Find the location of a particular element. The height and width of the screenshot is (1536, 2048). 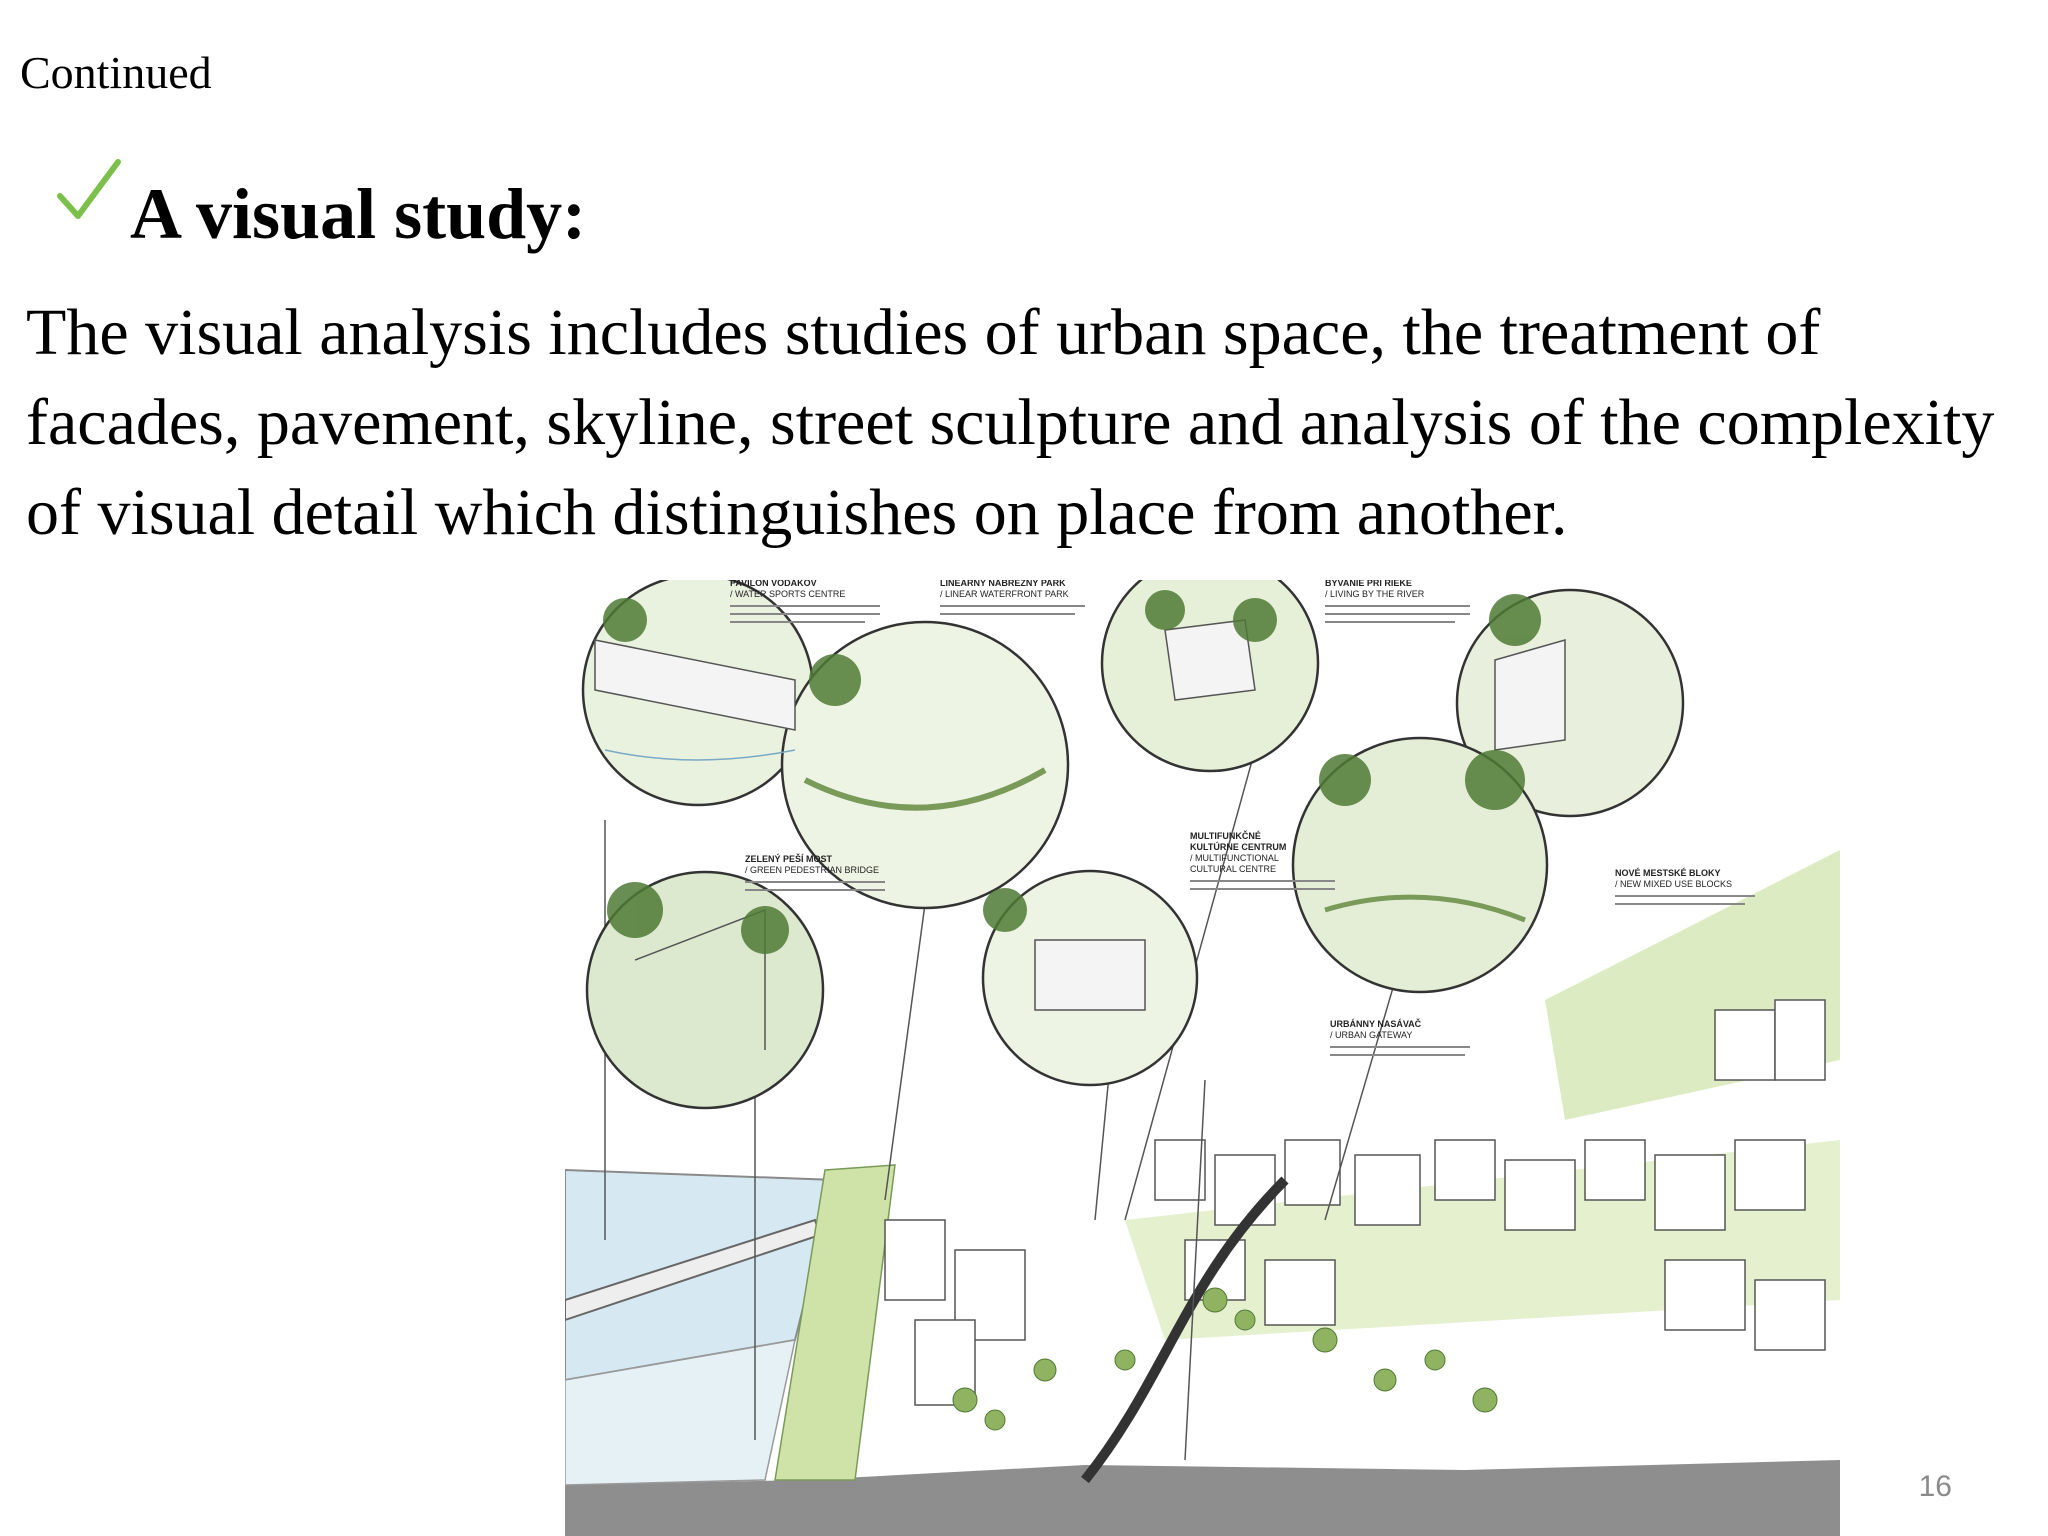

label-gateway-sub: / URBAN GATEWAY is located at coordinates (1371, 1035).